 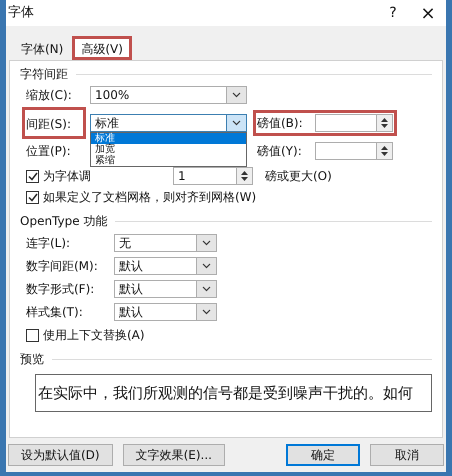 I want to click on preview-text: 在实际中，我们所观测的信号都是受到噪声干扰的。如何, so click(x=225, y=393).